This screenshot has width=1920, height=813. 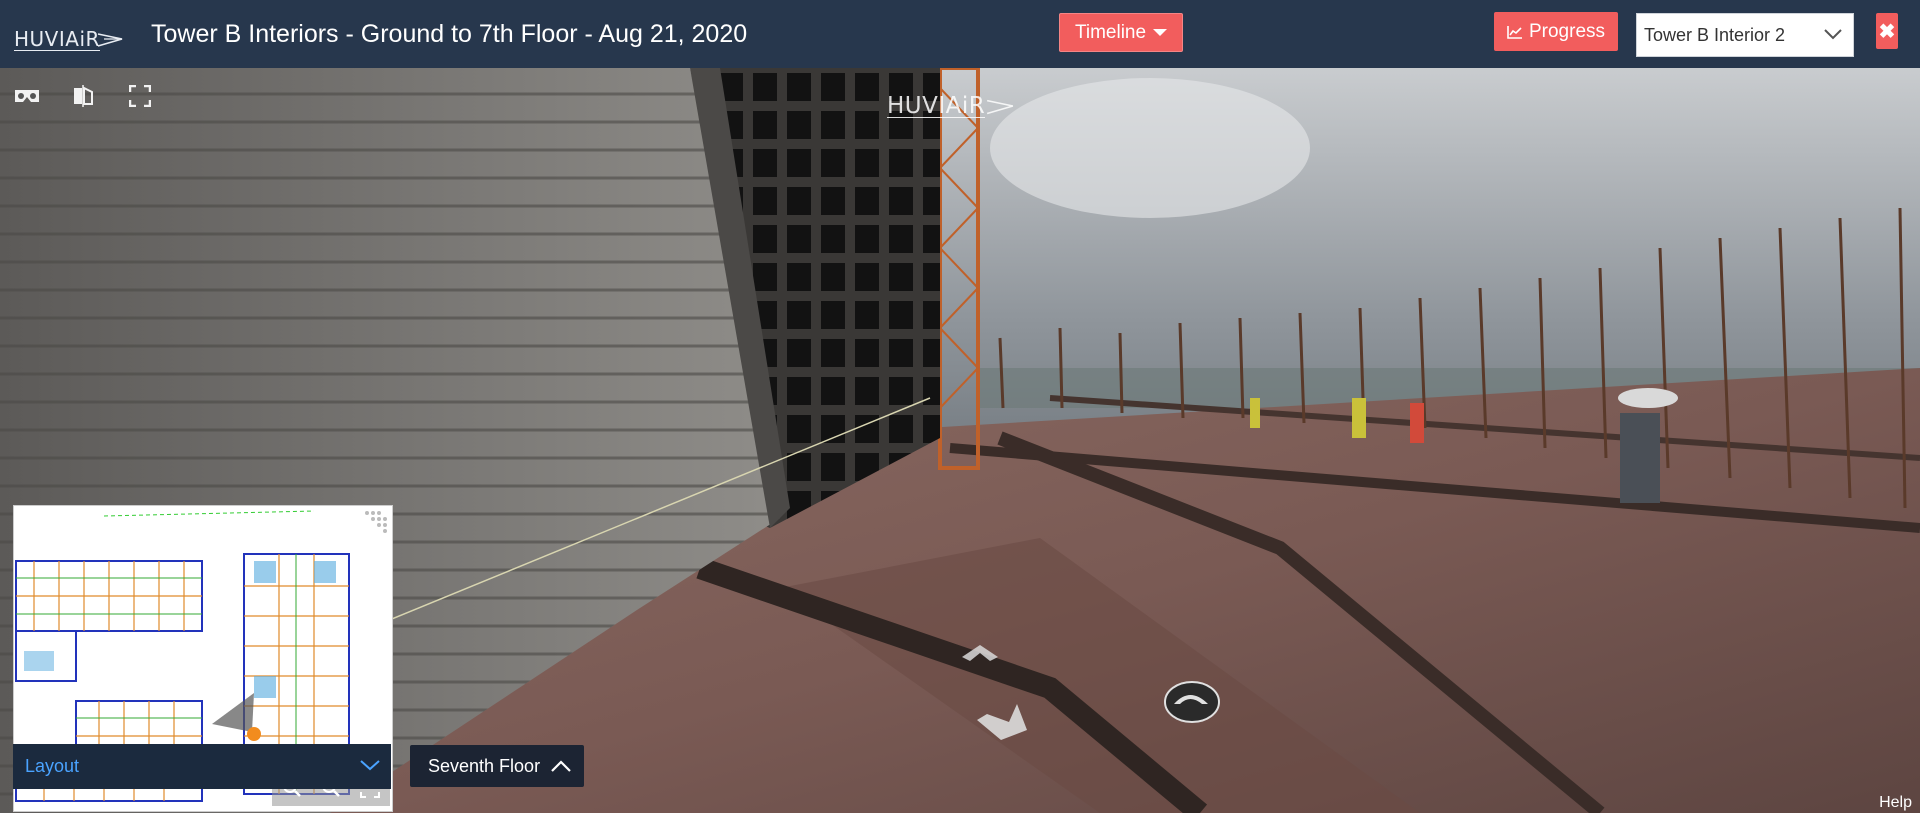 I want to click on watermark-plane-icon, so click(x=1000, y=107).